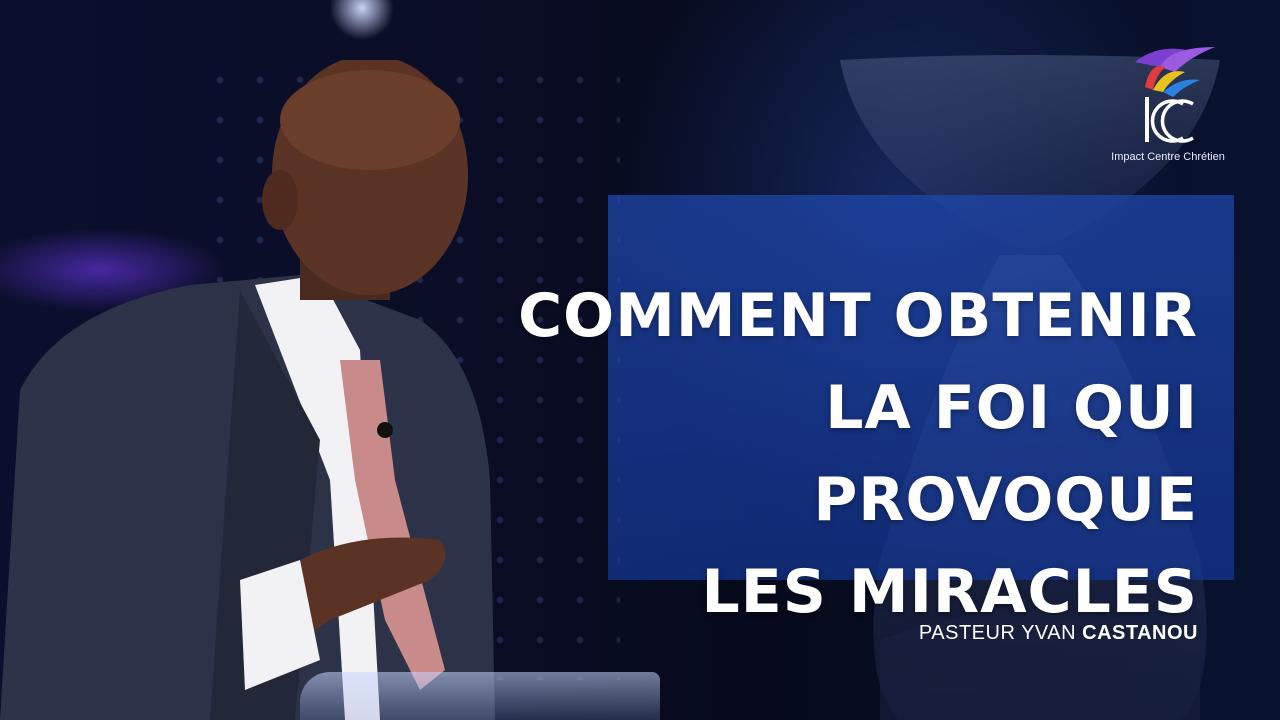  Describe the element at coordinates (480, 696) in the screenshot. I see `lectern` at that location.